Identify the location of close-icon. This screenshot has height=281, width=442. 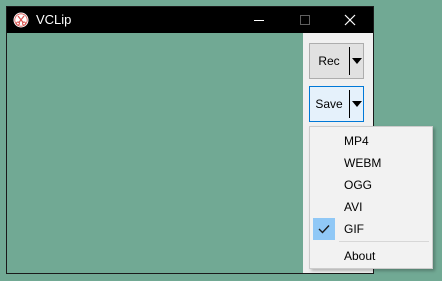
(350, 20).